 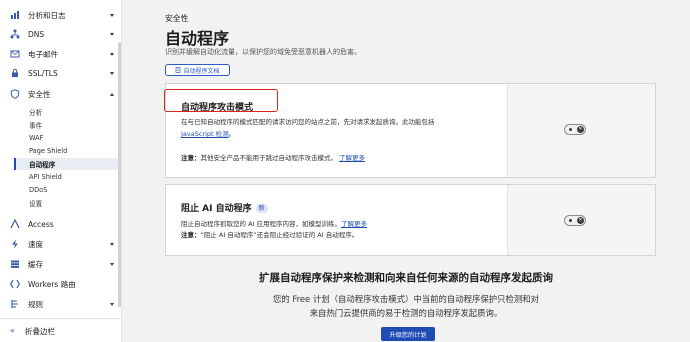 I want to click on sidebar-item-label: Access, so click(x=41, y=224).